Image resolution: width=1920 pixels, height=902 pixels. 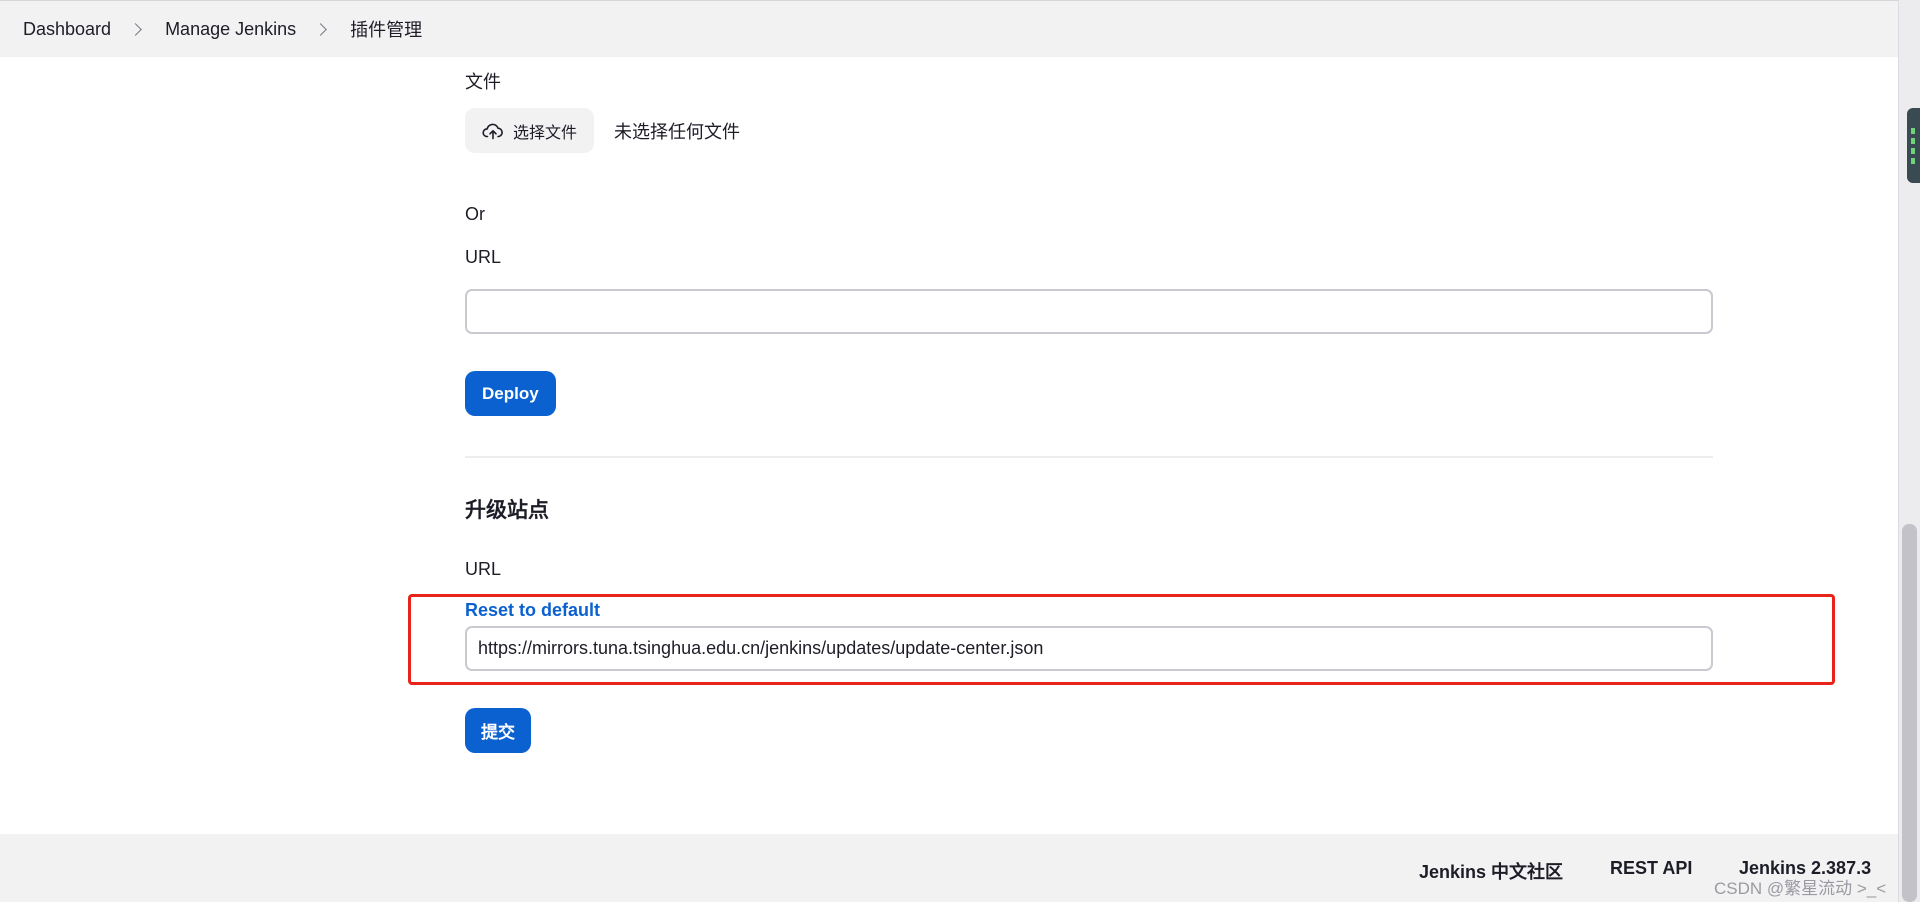 I want to click on cloud-upload-icon, so click(x=492, y=131).